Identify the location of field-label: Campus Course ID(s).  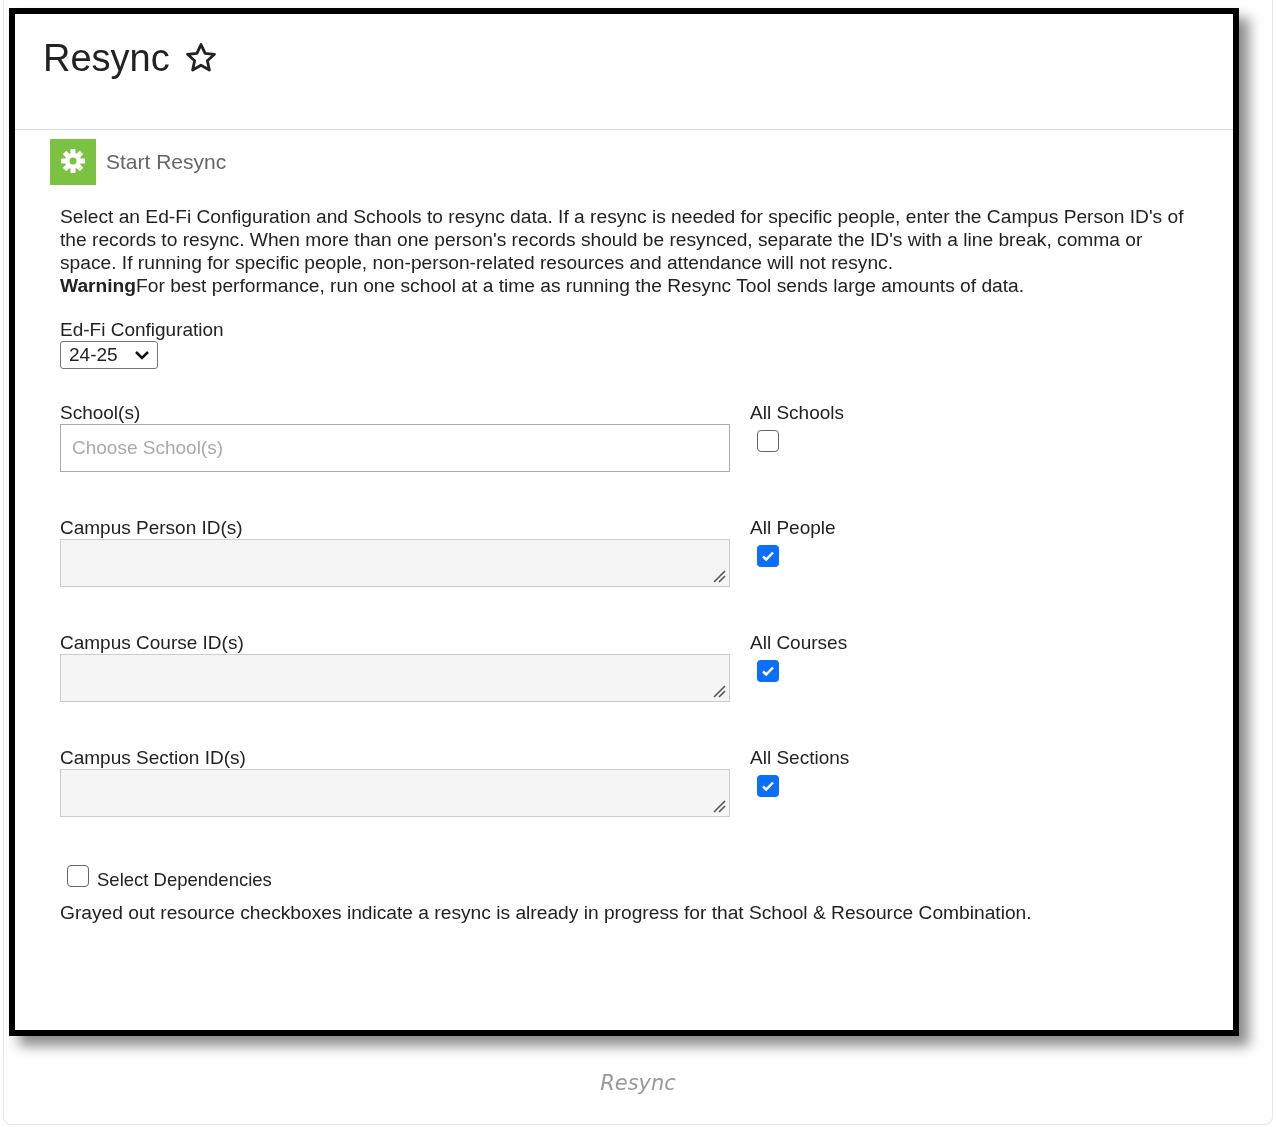
(152, 643).